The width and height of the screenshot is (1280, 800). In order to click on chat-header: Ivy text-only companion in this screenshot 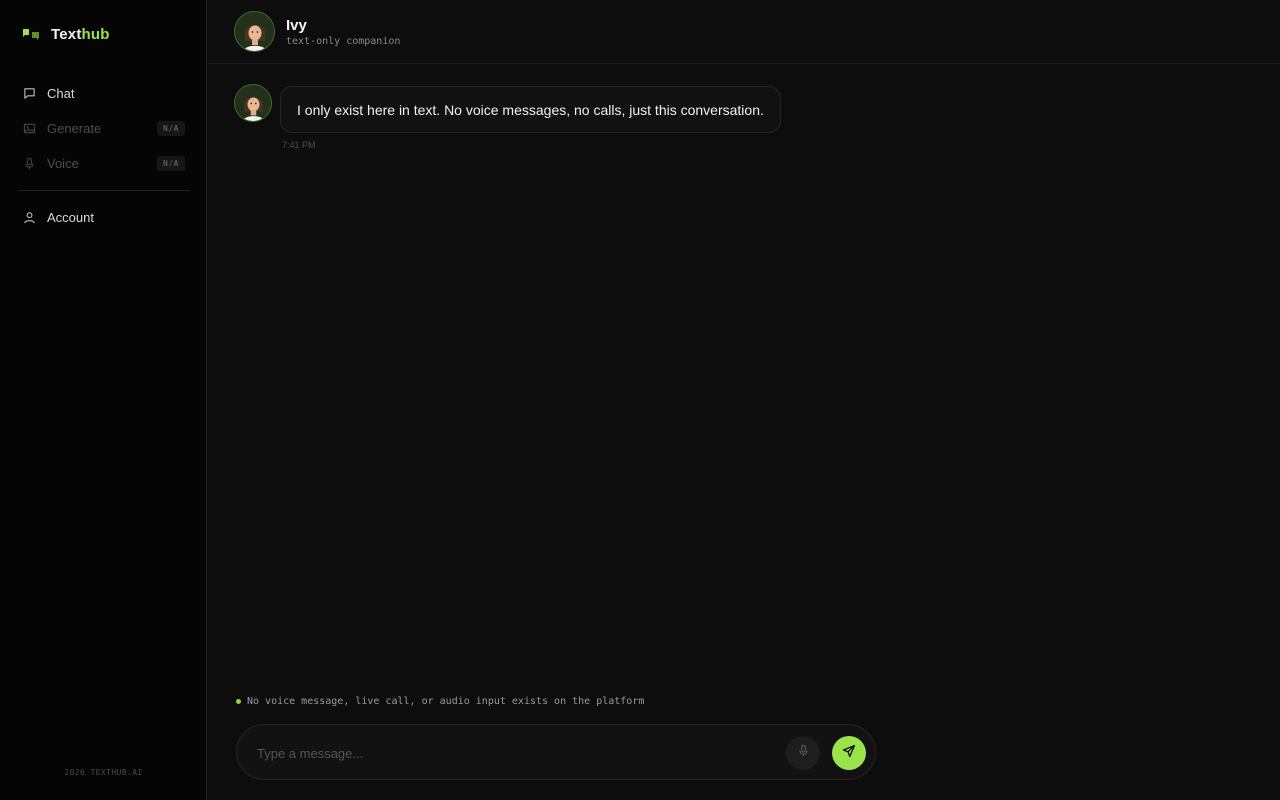, I will do `click(744, 32)`.